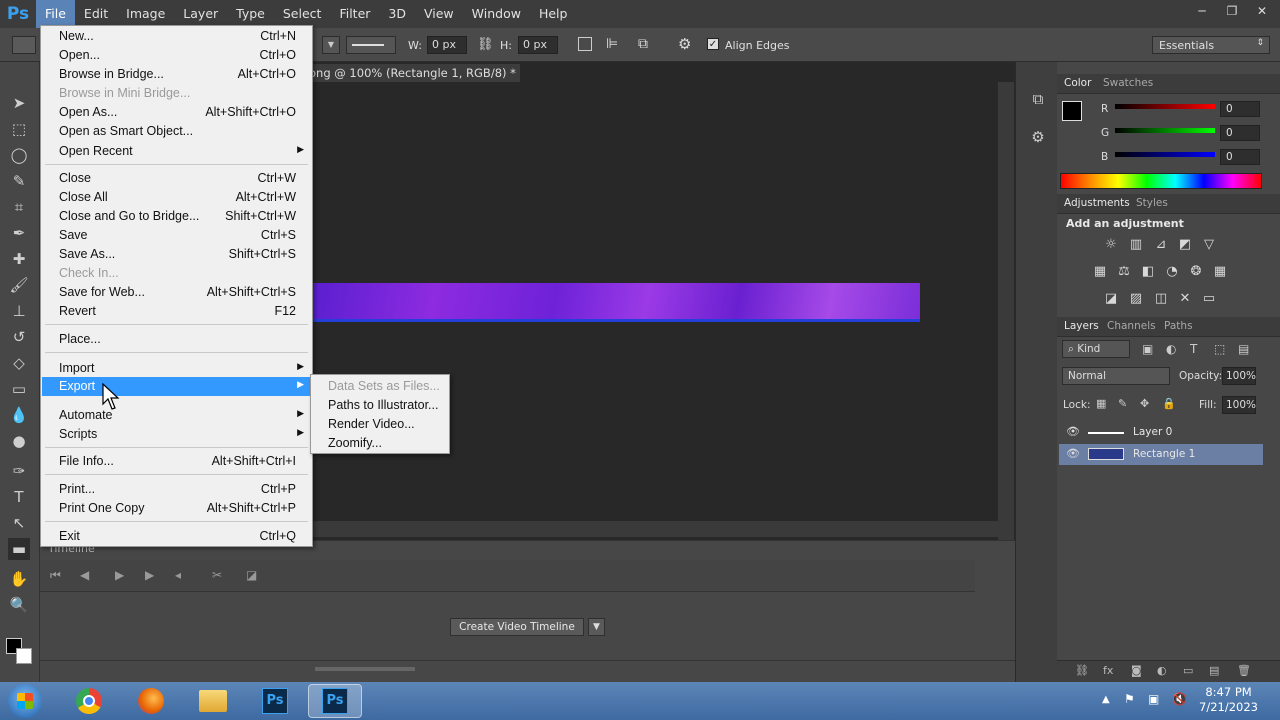  I want to click on lock-position-icon: ✥, so click(1144, 403).